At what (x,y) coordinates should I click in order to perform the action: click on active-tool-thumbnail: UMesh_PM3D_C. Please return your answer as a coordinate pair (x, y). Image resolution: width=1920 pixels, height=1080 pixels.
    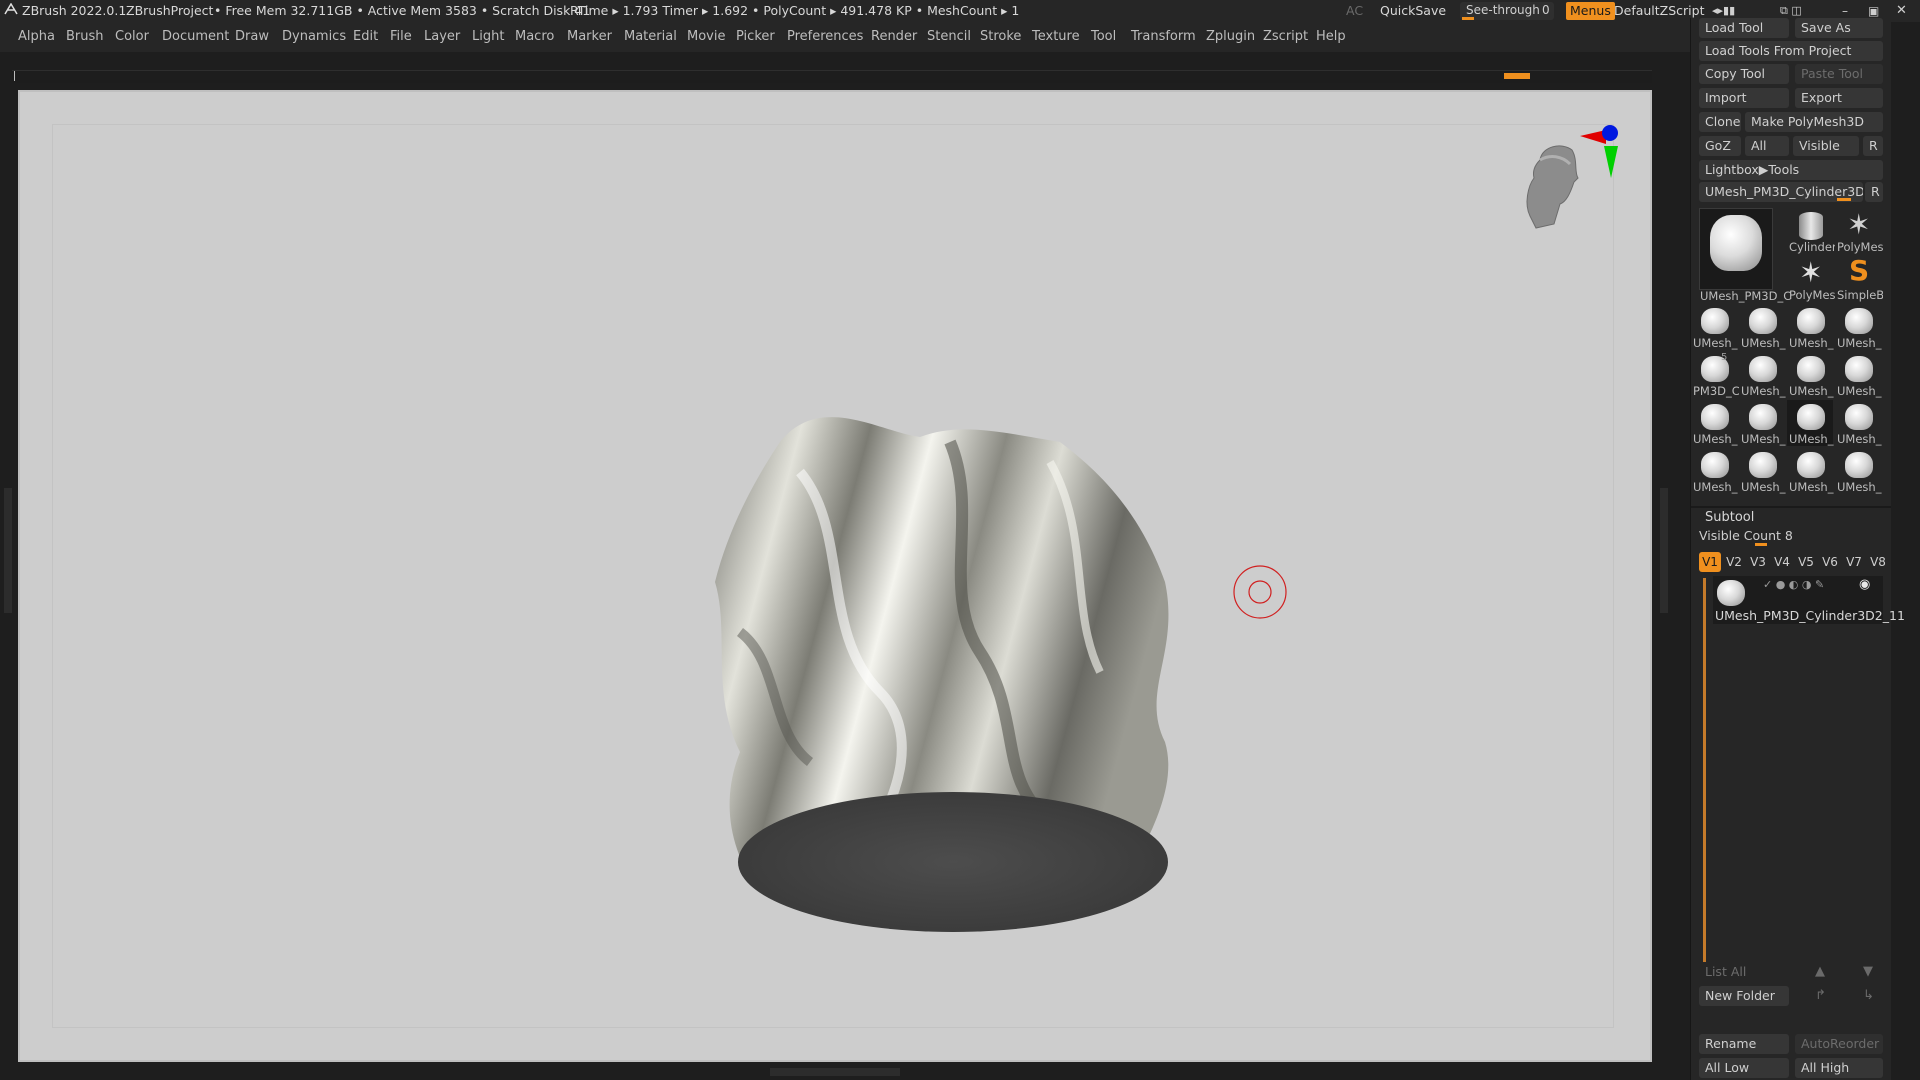
    Looking at the image, I should click on (1745, 255).